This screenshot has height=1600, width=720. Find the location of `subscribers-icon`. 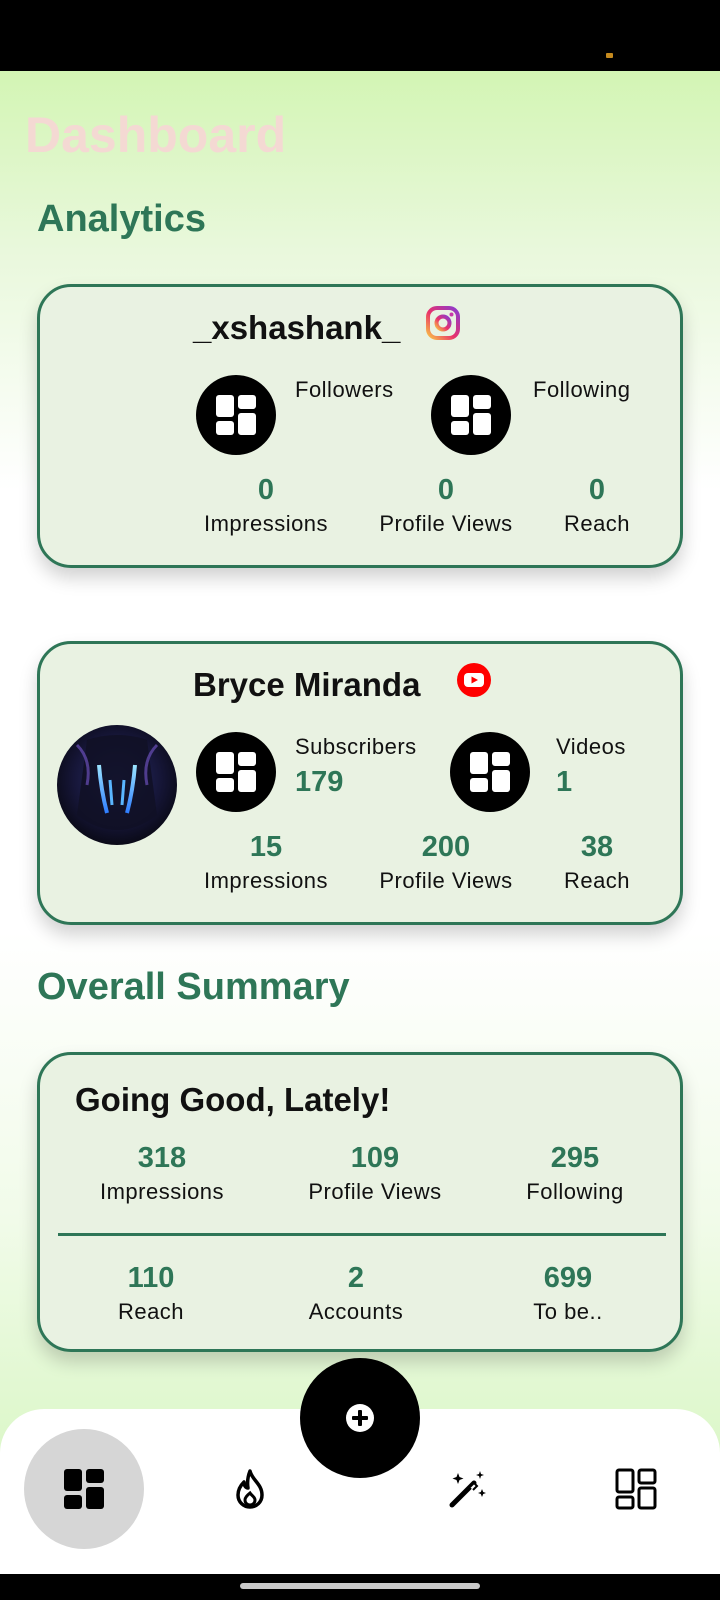

subscribers-icon is located at coordinates (236, 772).